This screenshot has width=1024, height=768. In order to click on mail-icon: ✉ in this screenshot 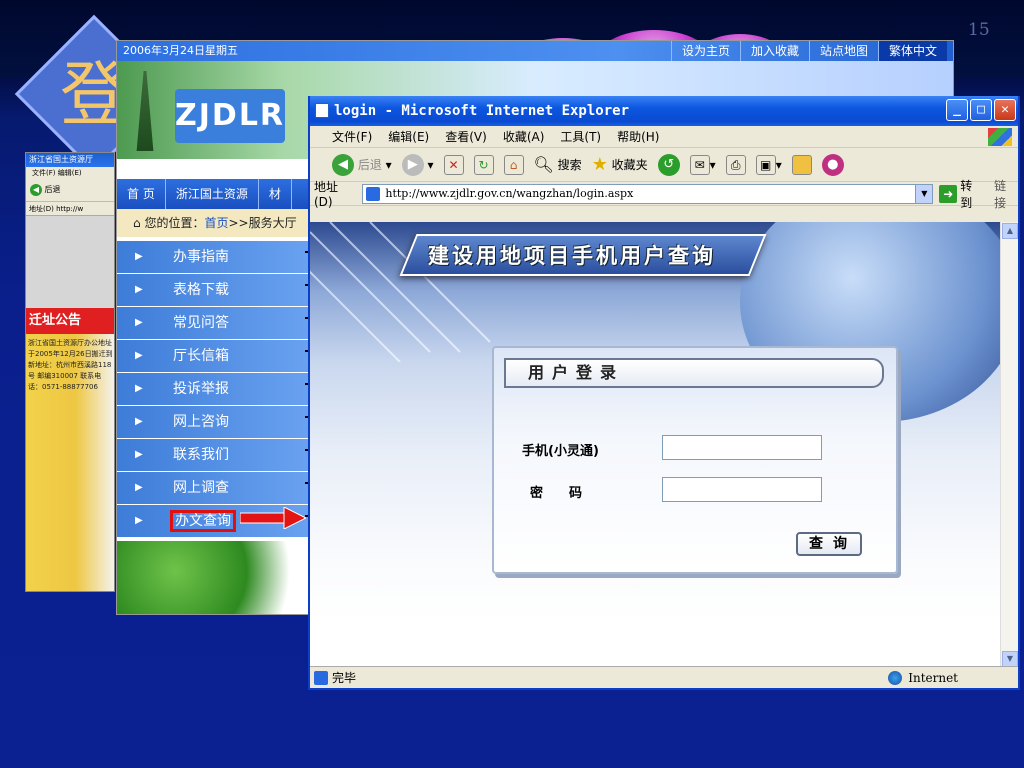, I will do `click(699, 164)`.